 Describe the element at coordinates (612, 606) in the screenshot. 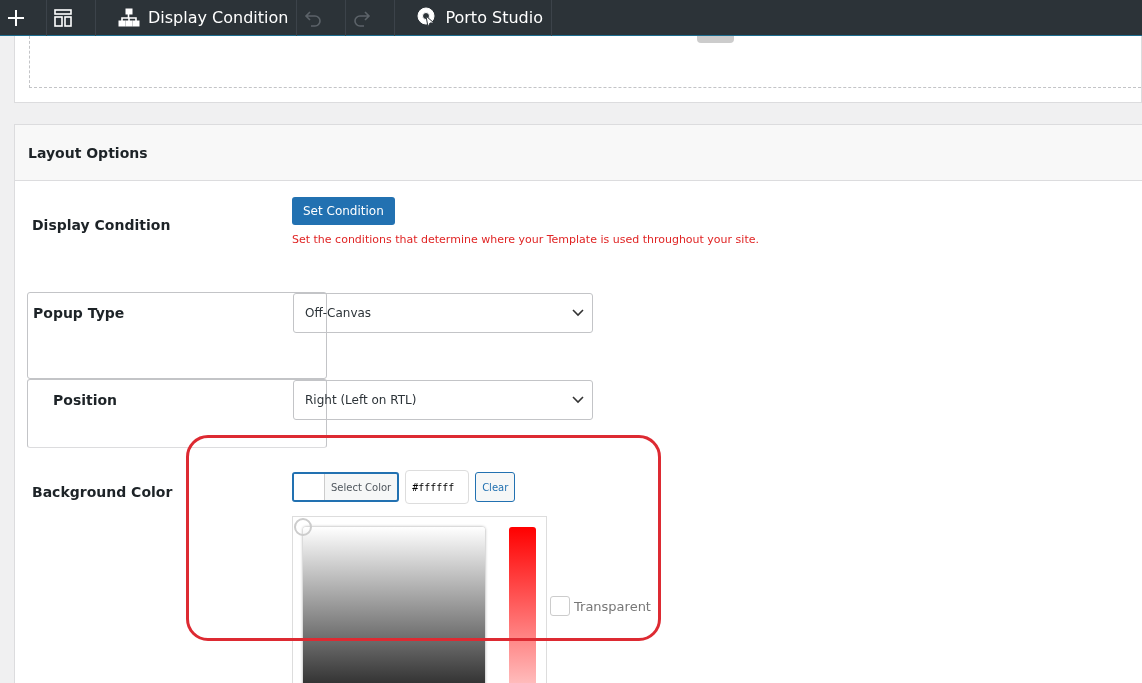

I see `checkbox-label: Transparent` at that location.